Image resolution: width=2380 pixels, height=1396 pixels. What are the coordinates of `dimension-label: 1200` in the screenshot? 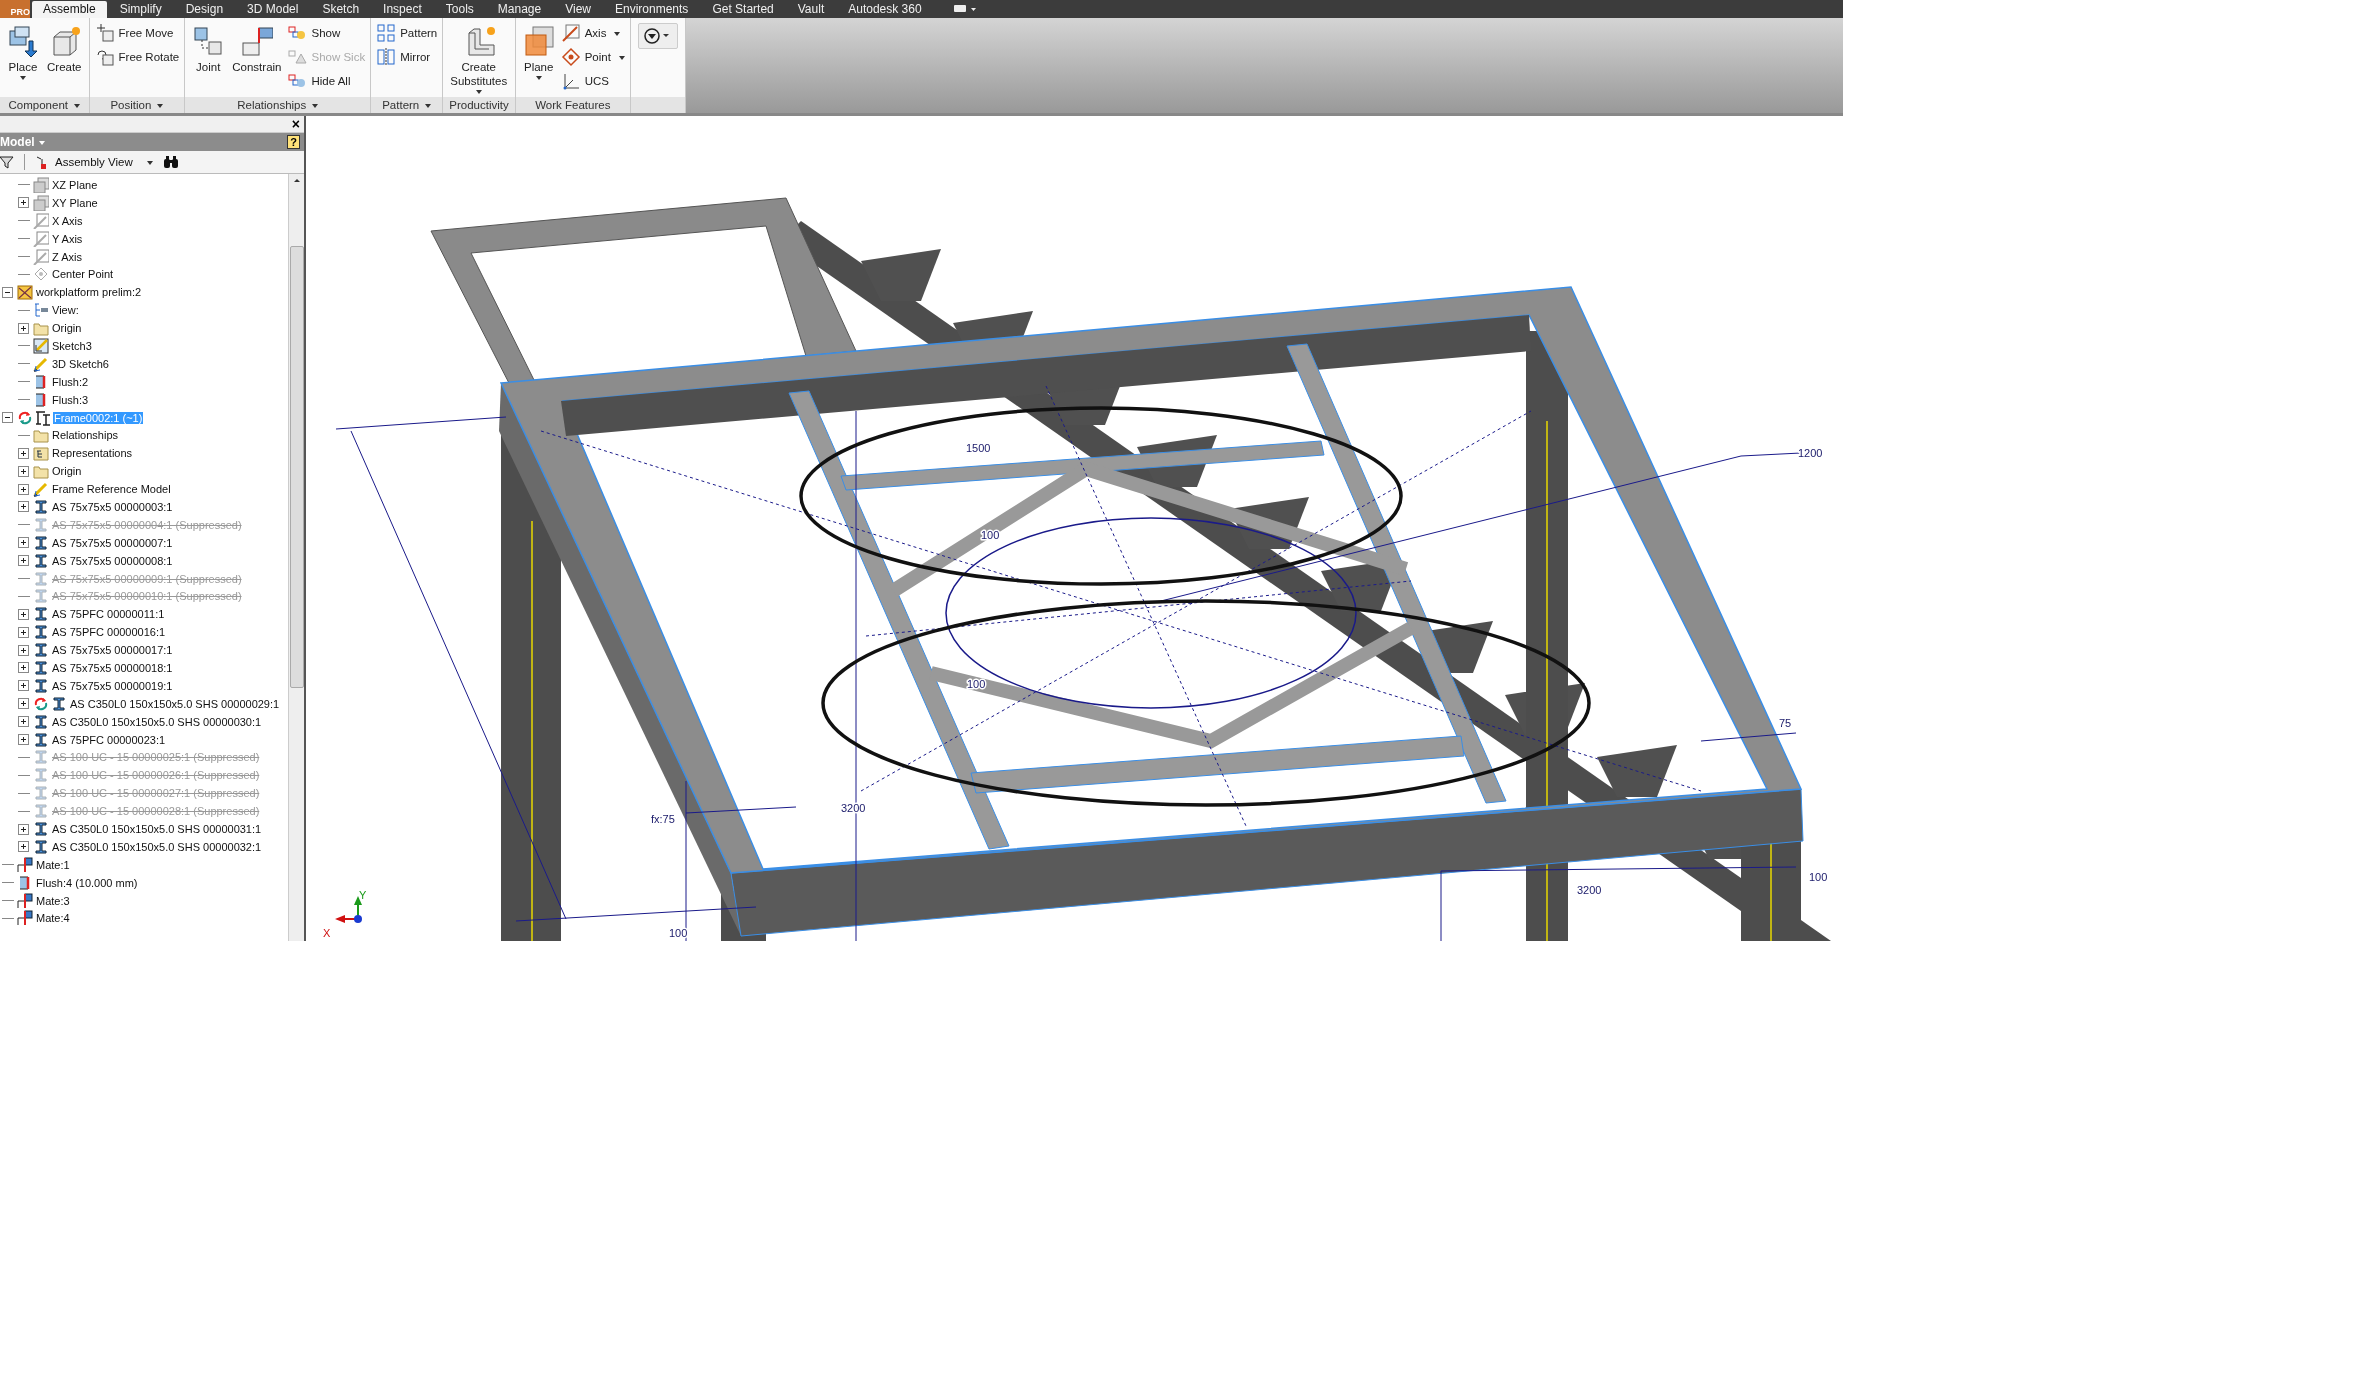 It's located at (1810, 453).